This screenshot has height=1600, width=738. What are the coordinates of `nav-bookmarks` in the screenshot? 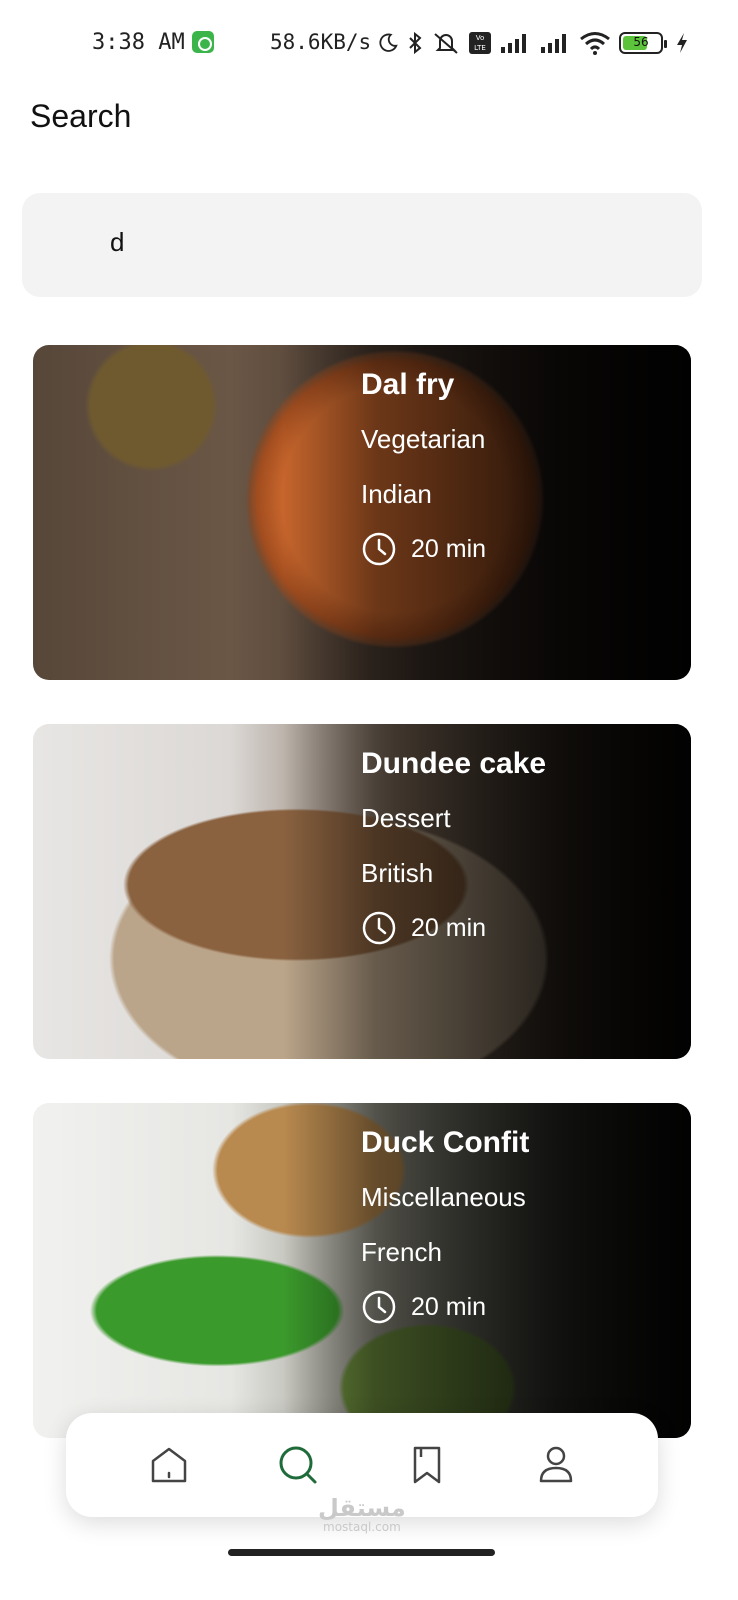 It's located at (427, 1465).